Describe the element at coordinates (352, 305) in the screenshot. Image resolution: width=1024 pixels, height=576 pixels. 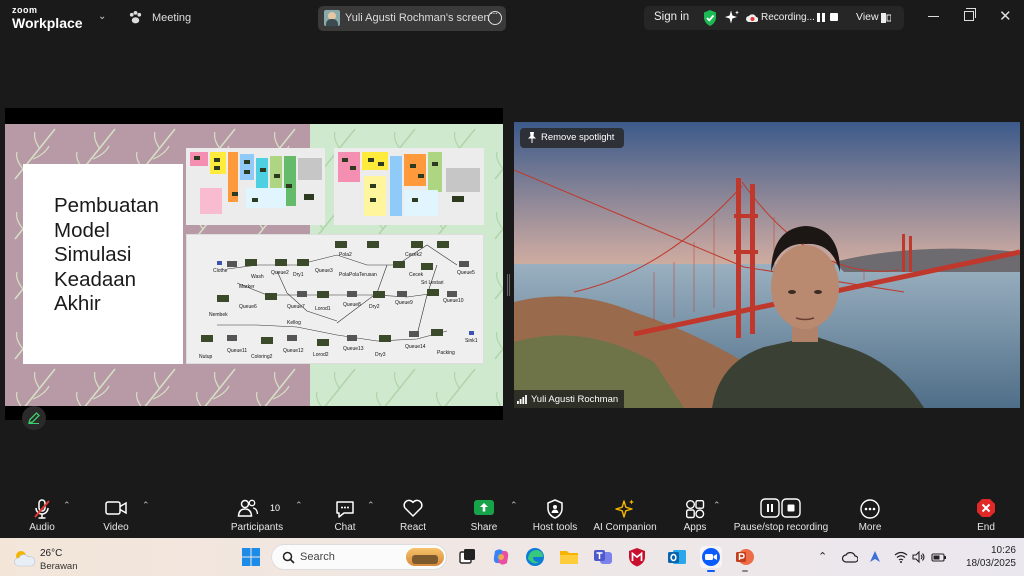
I see `model-label: Queue8` at that location.